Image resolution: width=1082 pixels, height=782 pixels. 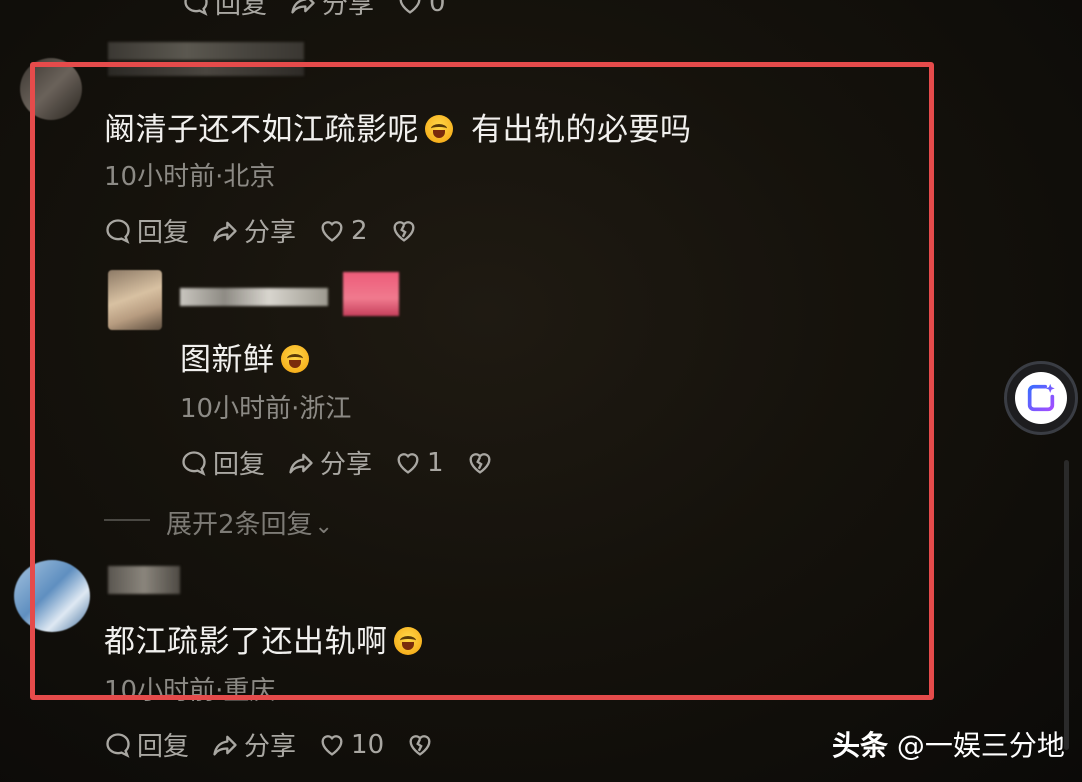 I want to click on like-button: 0, so click(x=421, y=9).